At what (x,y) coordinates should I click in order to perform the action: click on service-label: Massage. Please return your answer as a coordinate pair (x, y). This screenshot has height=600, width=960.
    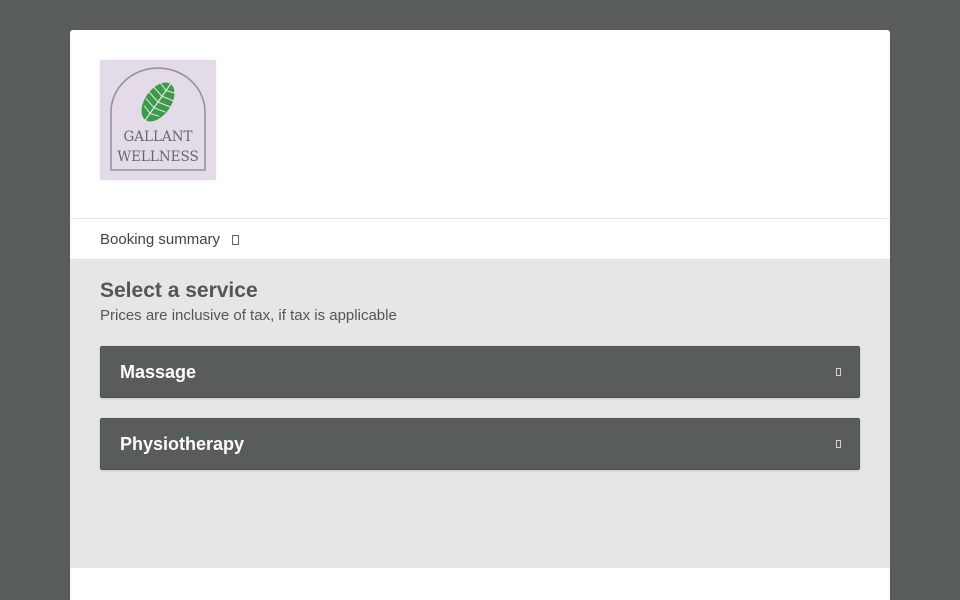
    Looking at the image, I should click on (158, 371).